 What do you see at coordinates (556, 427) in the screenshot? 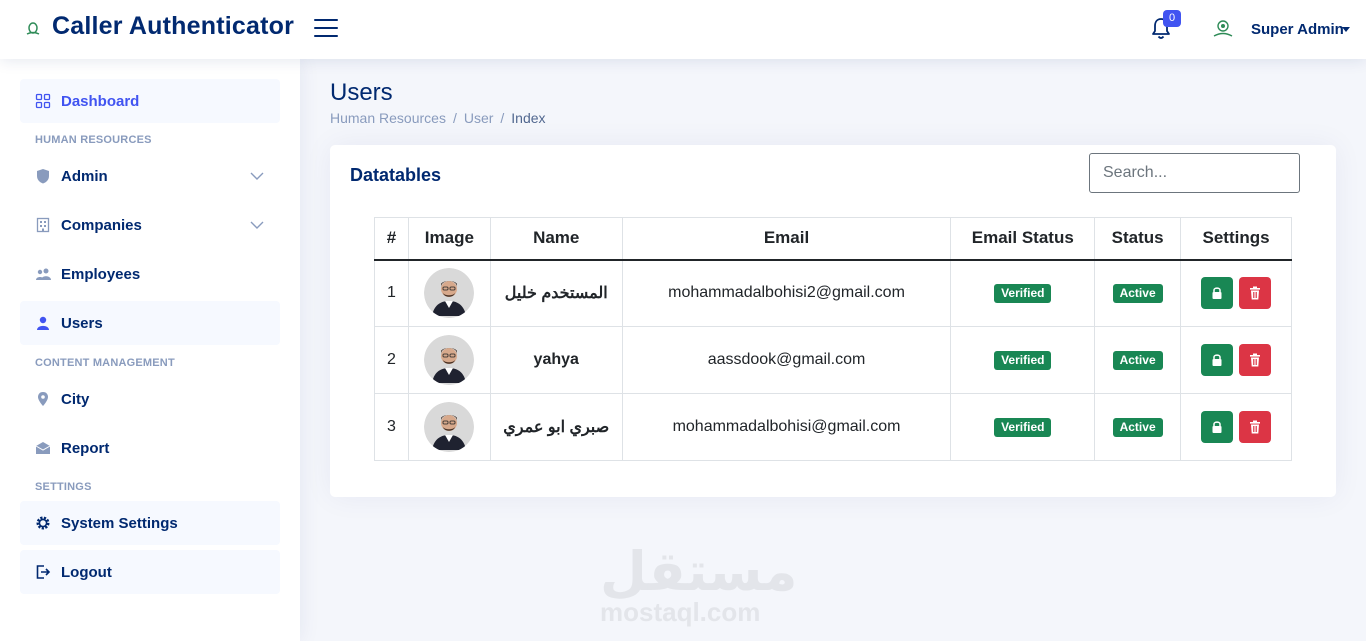
I see `user-name-cell: صبري ابو عمري` at bounding box center [556, 427].